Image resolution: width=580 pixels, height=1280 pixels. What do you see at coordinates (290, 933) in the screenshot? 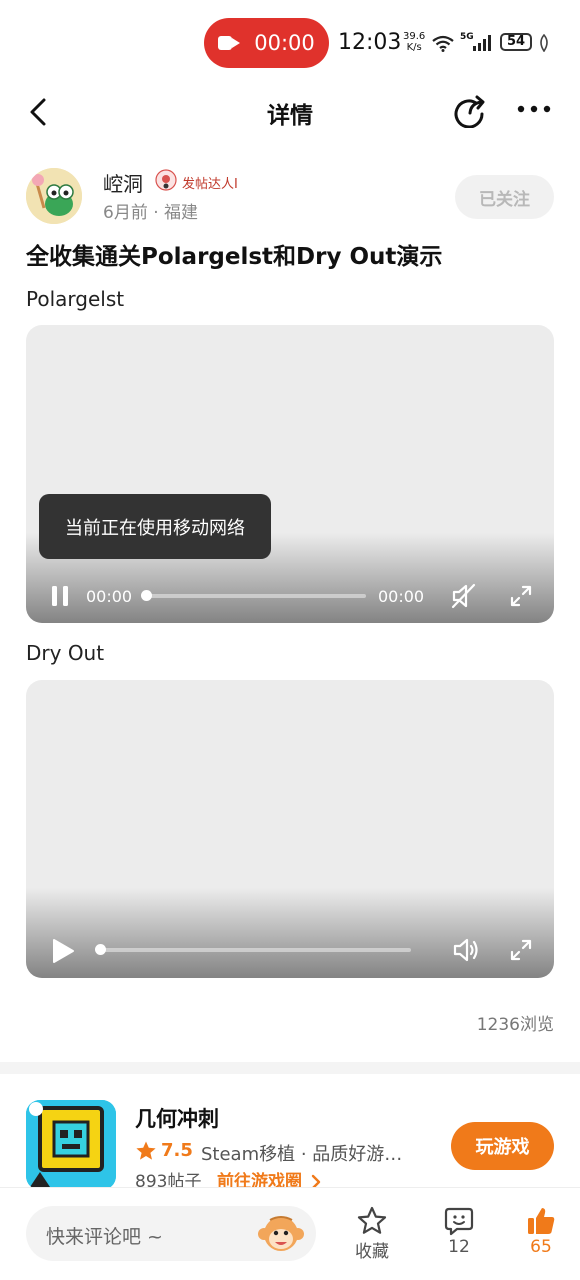
I see `video-controls-overlay` at bounding box center [290, 933].